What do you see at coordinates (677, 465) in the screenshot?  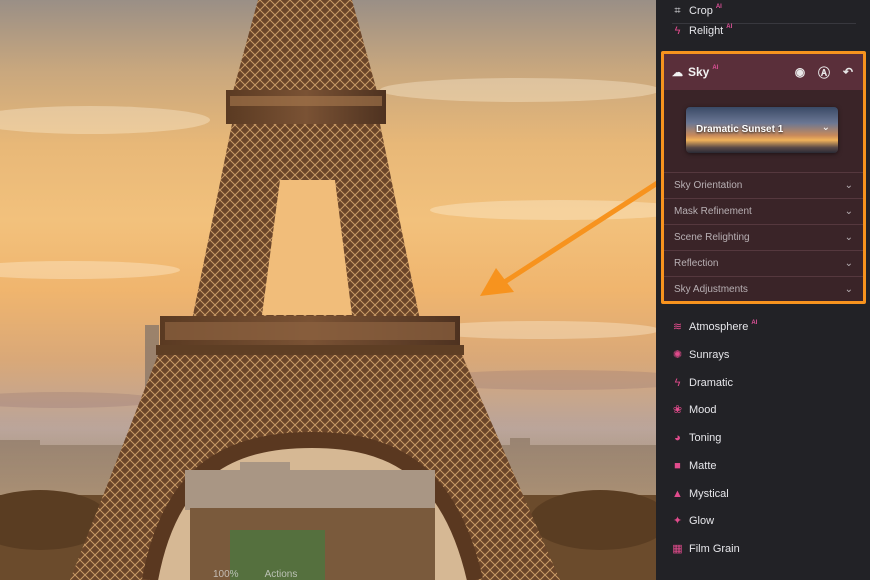 I see `matte-icon: ■` at bounding box center [677, 465].